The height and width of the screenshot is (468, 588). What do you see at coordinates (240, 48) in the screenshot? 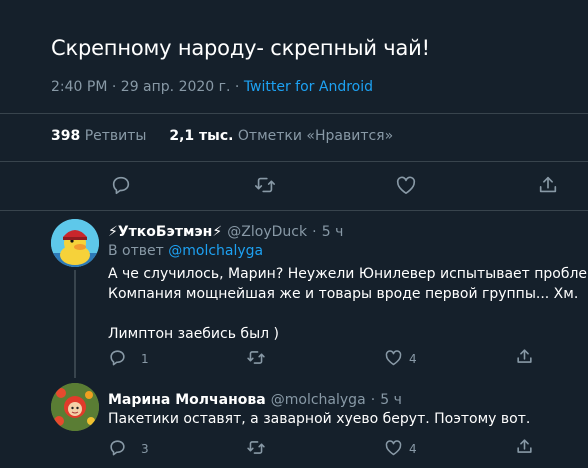
I see `tweet-text: Скрепному народу- скрепный чай!` at bounding box center [240, 48].